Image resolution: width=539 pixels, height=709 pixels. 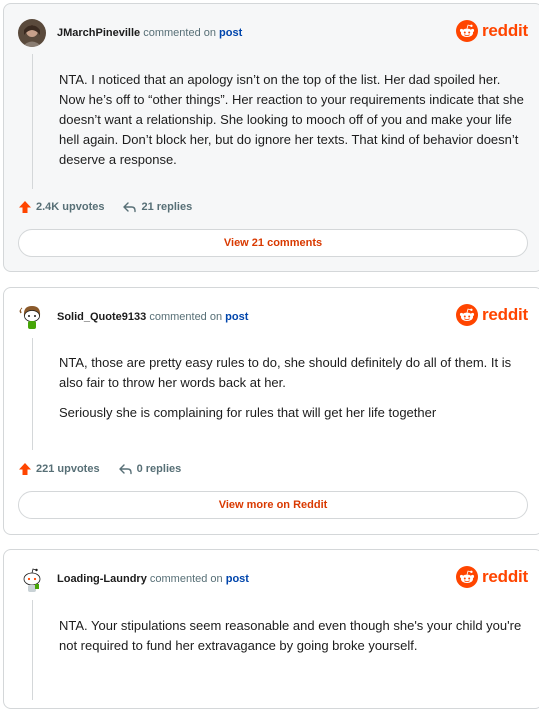 I want to click on reply-count: 21 replies, so click(x=167, y=207).